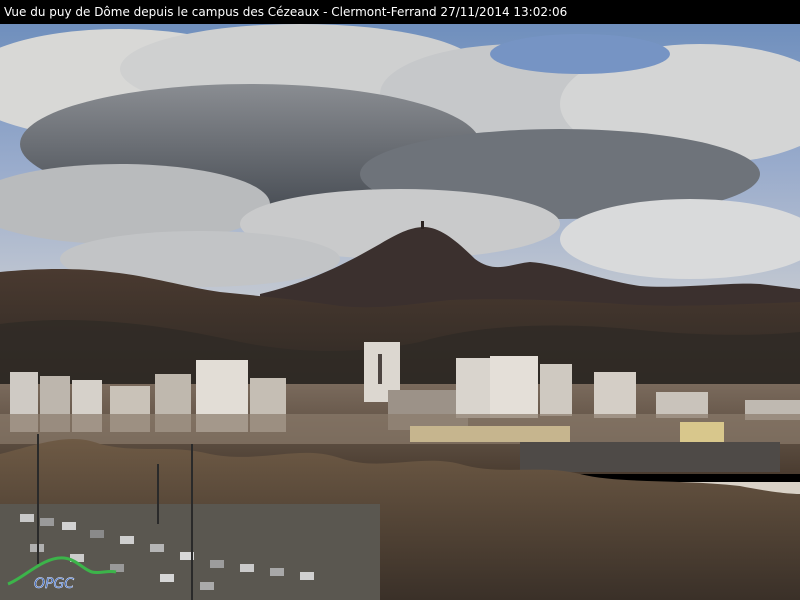 Image resolution: width=800 pixels, height=600 pixels. I want to click on logo-text: OPGC, so click(54, 584).